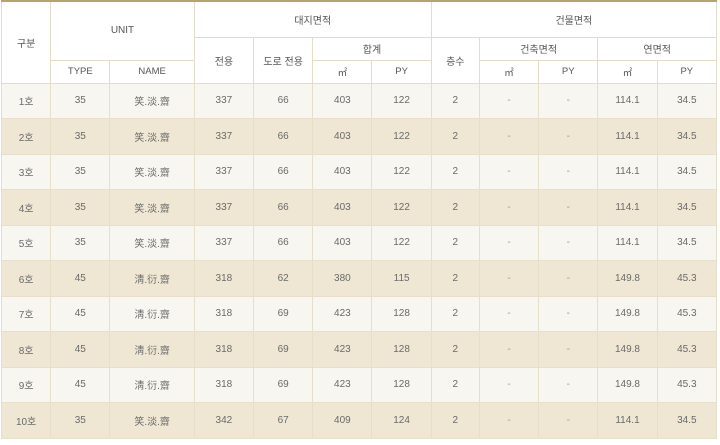  What do you see at coordinates (687, 71) in the screenshot?
I see `header-floor-py: PY` at bounding box center [687, 71].